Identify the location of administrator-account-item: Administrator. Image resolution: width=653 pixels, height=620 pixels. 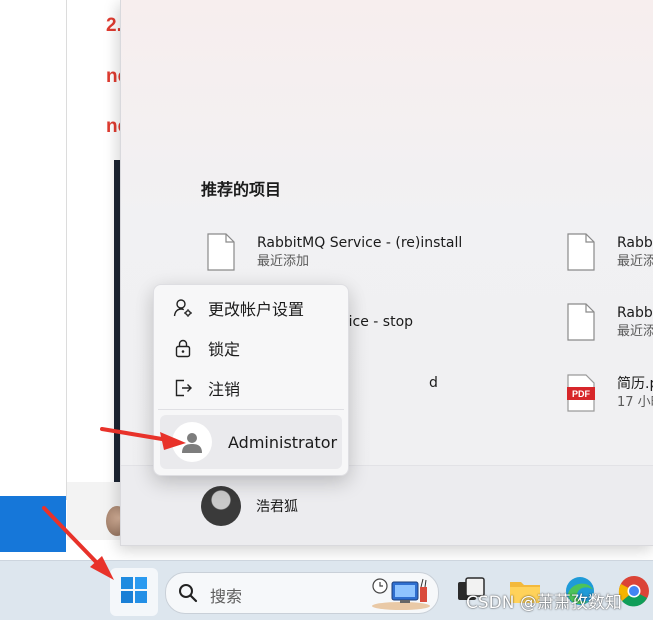
(251, 442).